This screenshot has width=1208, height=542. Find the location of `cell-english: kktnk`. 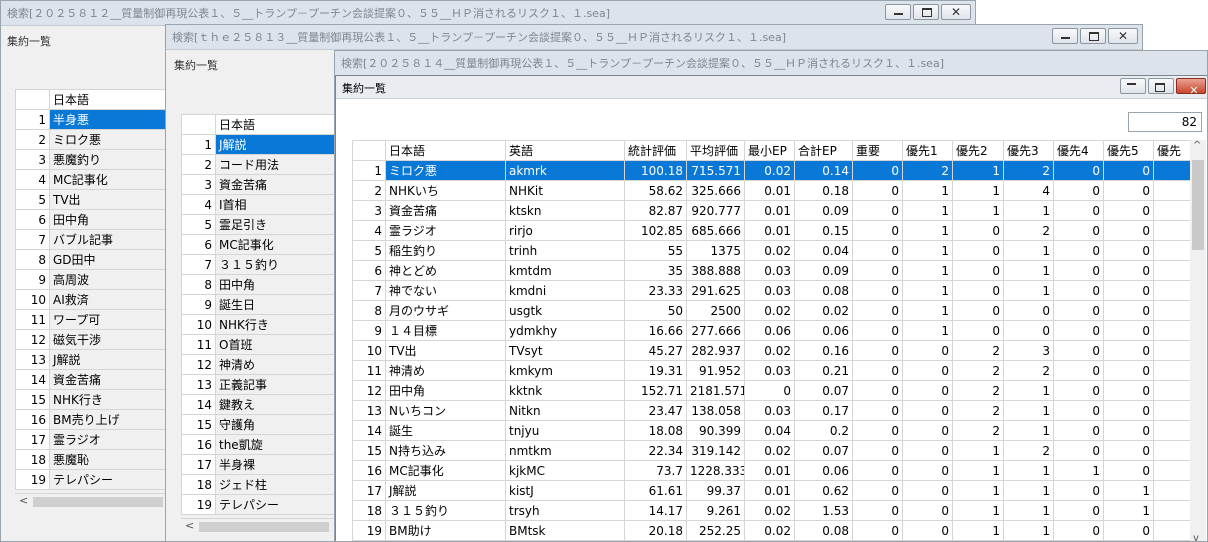

cell-english: kktnk is located at coordinates (565, 390).